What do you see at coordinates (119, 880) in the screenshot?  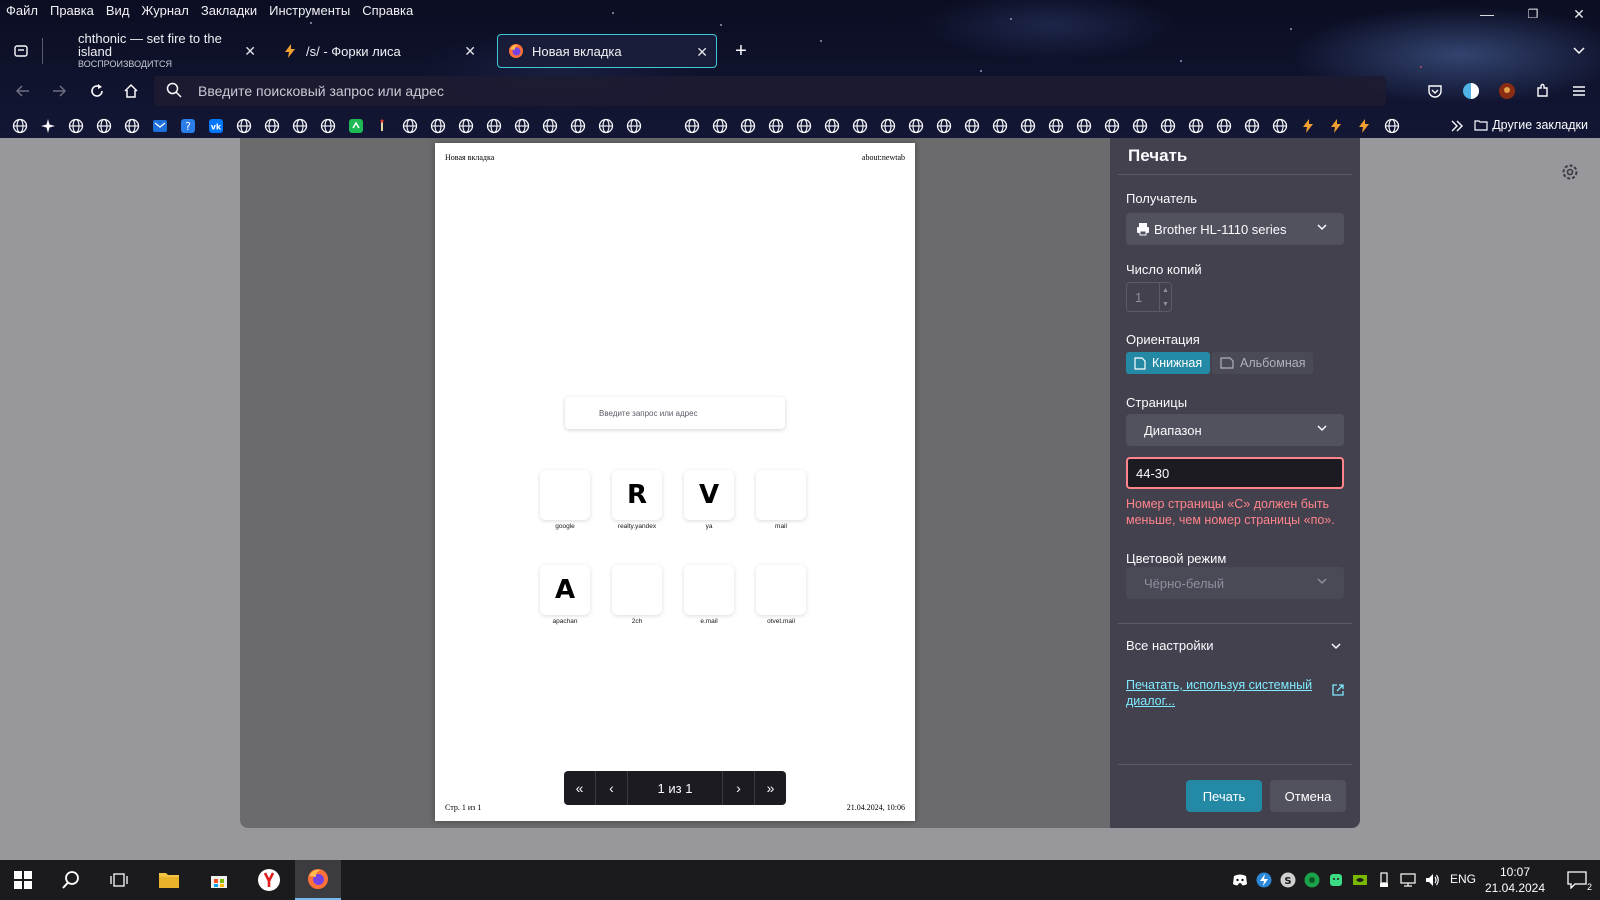 I see `task-view-button` at bounding box center [119, 880].